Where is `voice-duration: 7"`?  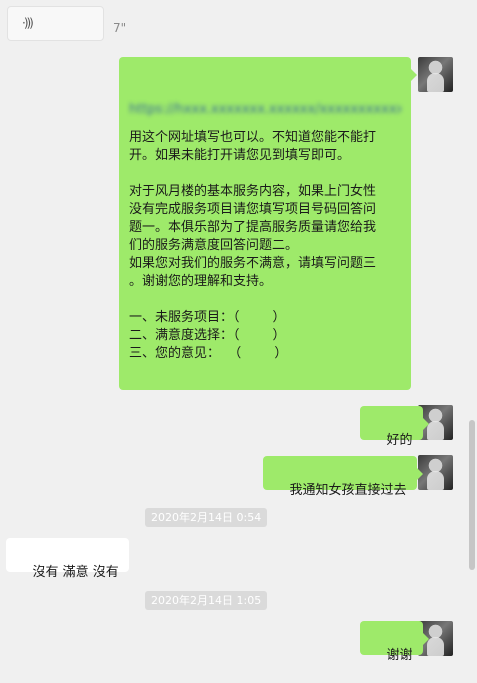
voice-duration: 7" is located at coordinates (120, 28).